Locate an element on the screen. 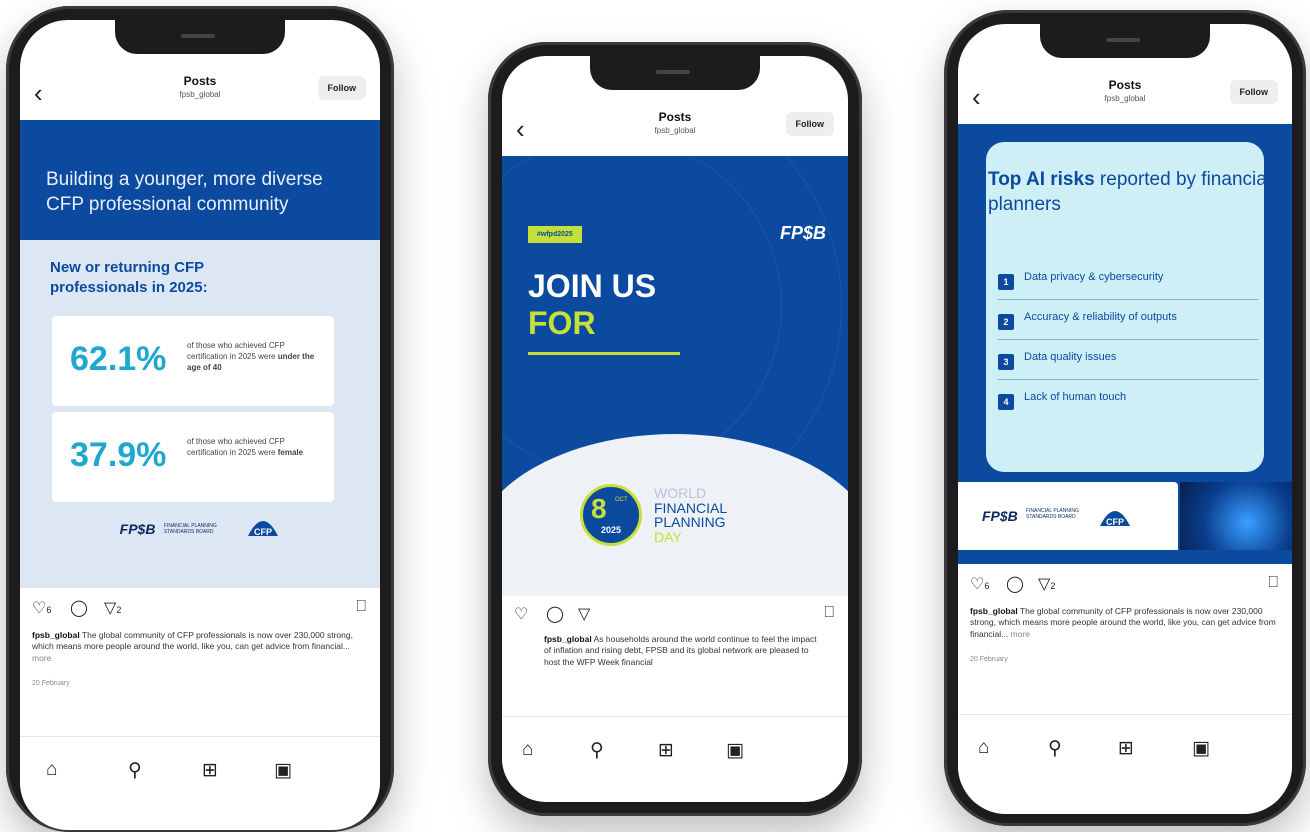 This screenshot has height=832, width=1310. join-us-heading: JOIN US FOR is located at coordinates (592, 304).